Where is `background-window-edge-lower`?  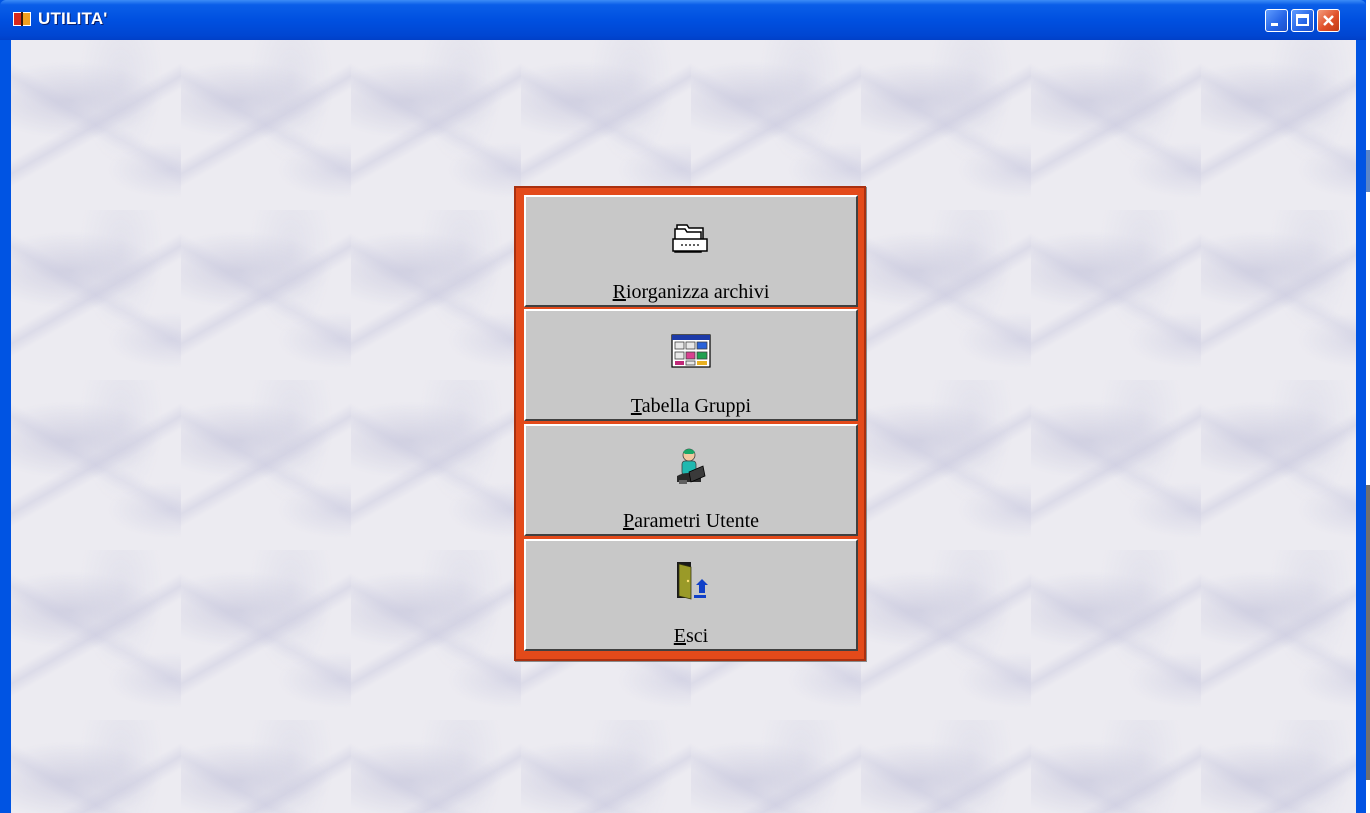 background-window-edge-lower is located at coordinates (1368, 632).